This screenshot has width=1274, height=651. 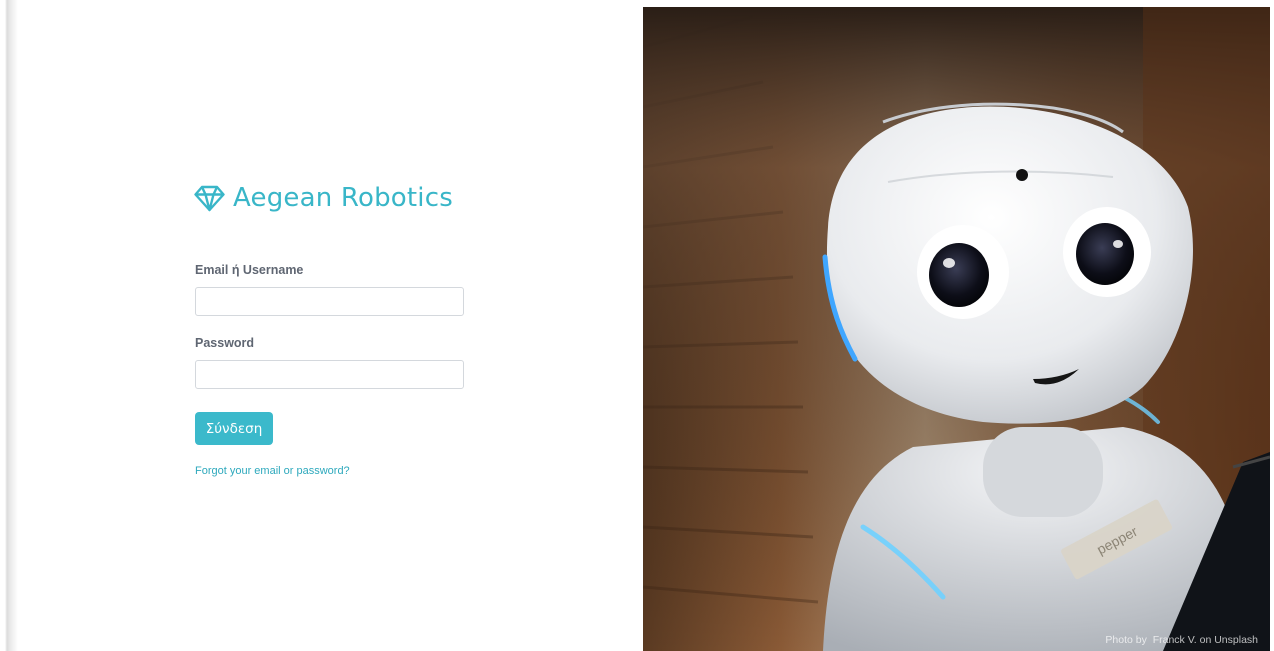 What do you see at coordinates (209, 198) in the screenshot?
I see `diamond-icon` at bounding box center [209, 198].